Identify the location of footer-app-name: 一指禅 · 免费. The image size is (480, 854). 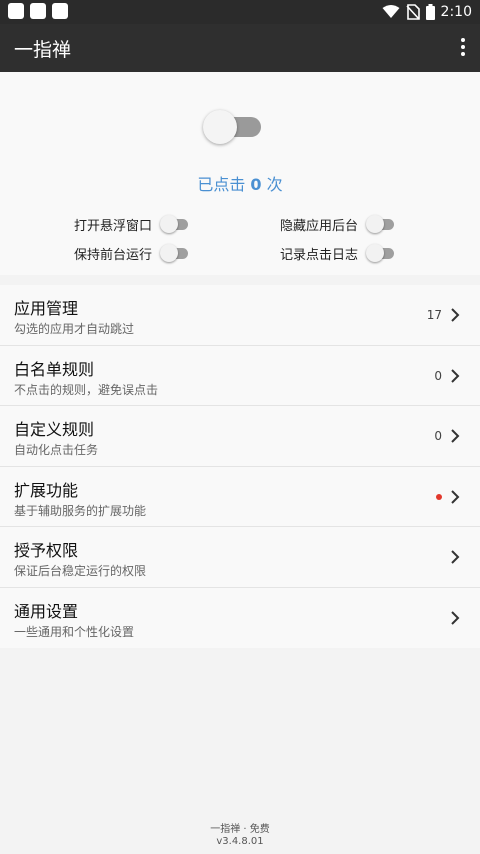
(240, 829).